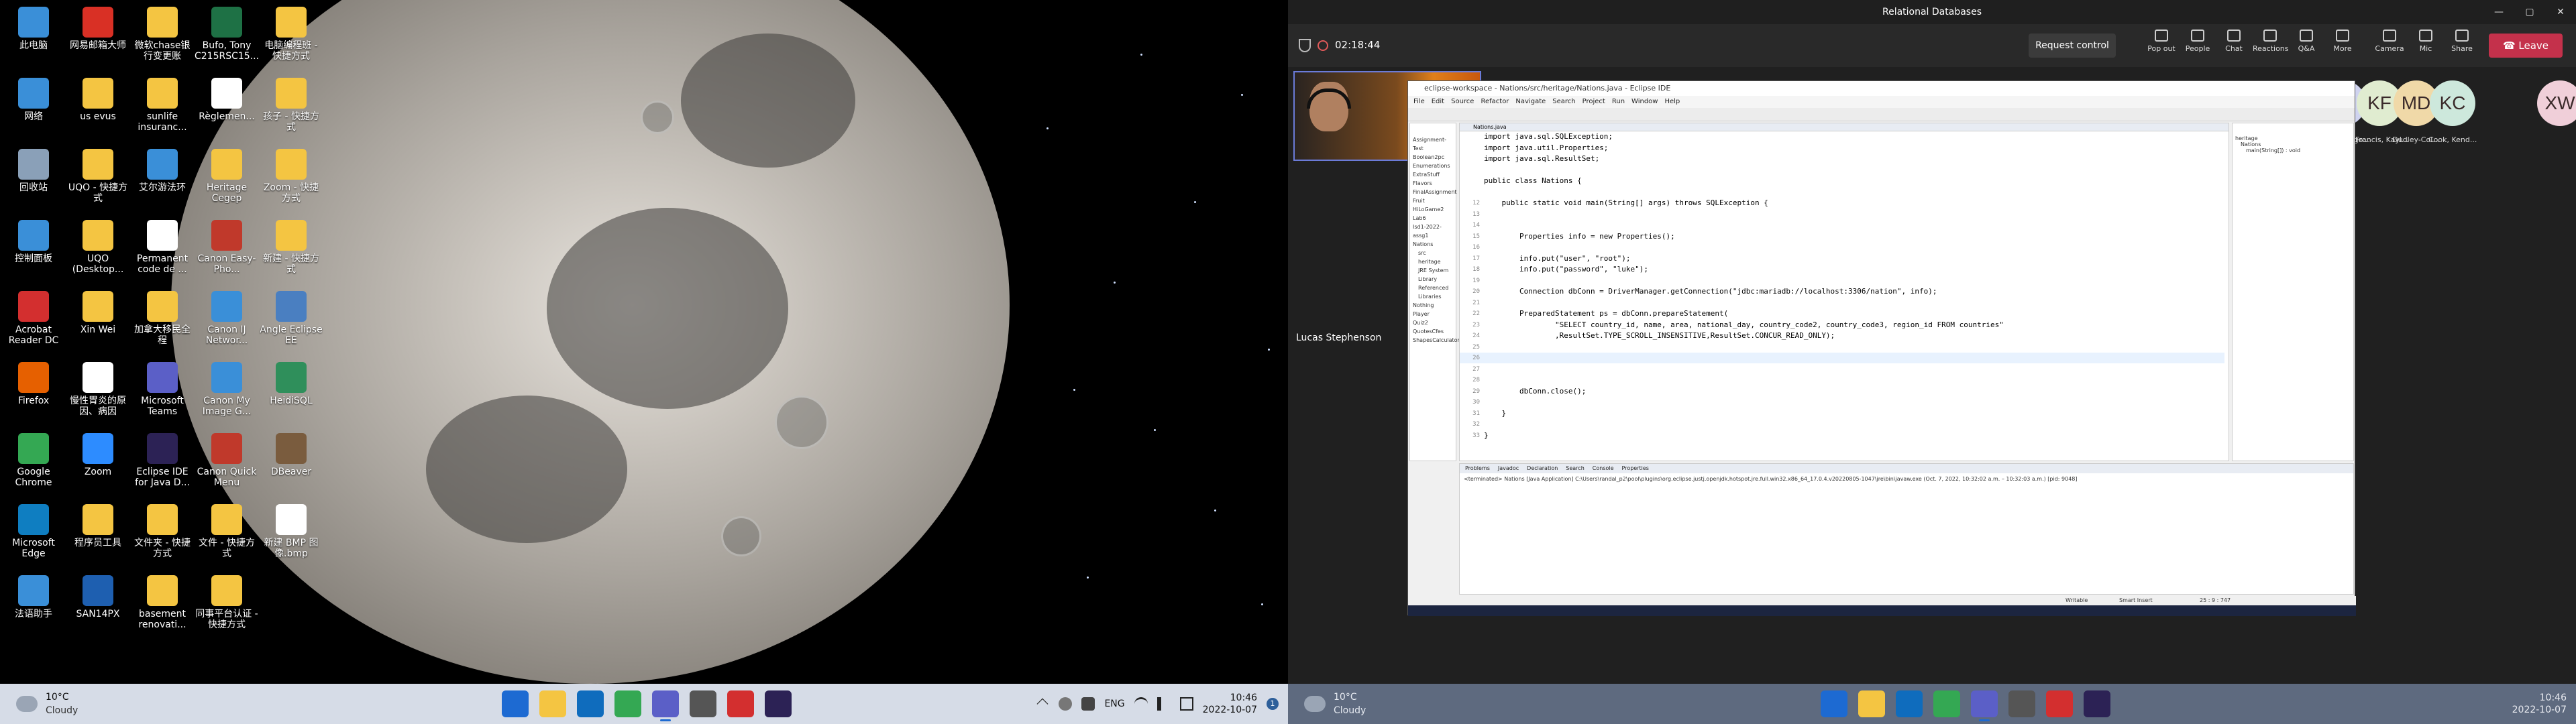 Image resolution: width=2576 pixels, height=724 pixels. What do you see at coordinates (1088, 704) in the screenshot?
I see `mic-muted-icon` at bounding box center [1088, 704].